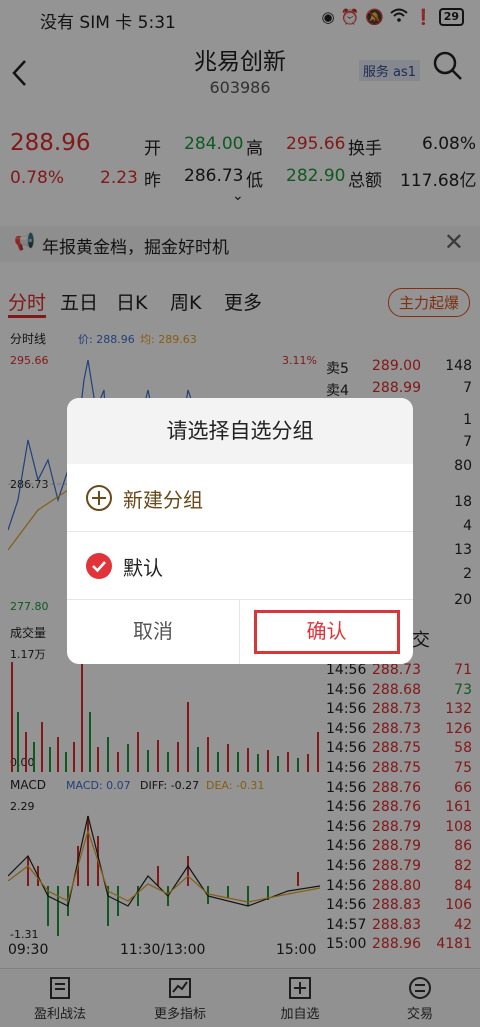 The image size is (480, 1027). Describe the element at coordinates (240, 431) in the screenshot. I see `dialog-title: 请选择自选分组` at that location.